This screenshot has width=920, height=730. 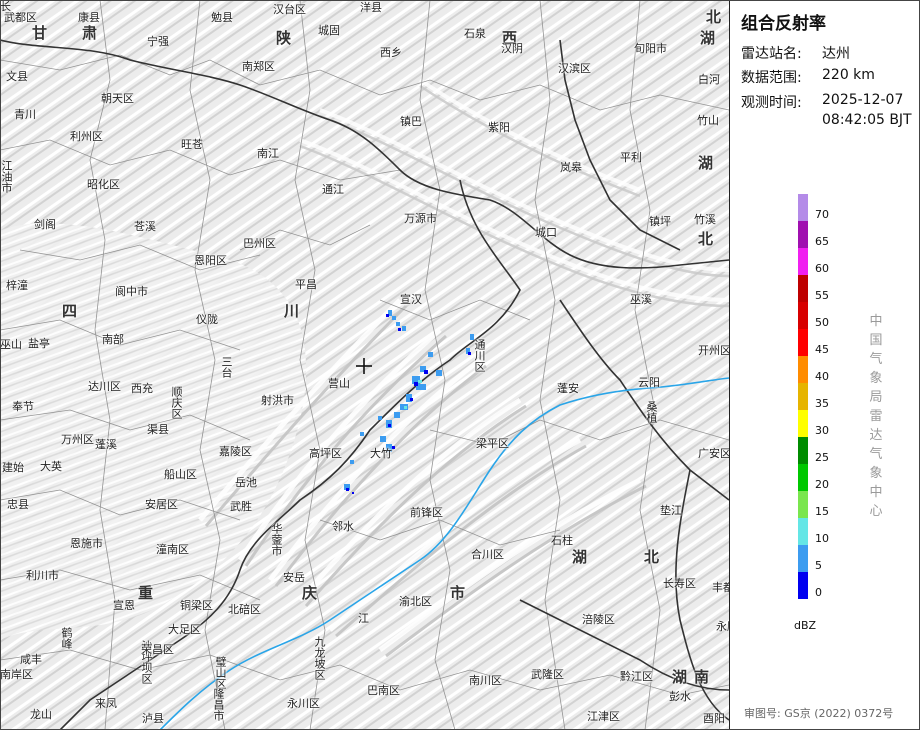 I want to click on place-label: 苍溪, so click(x=145, y=226).